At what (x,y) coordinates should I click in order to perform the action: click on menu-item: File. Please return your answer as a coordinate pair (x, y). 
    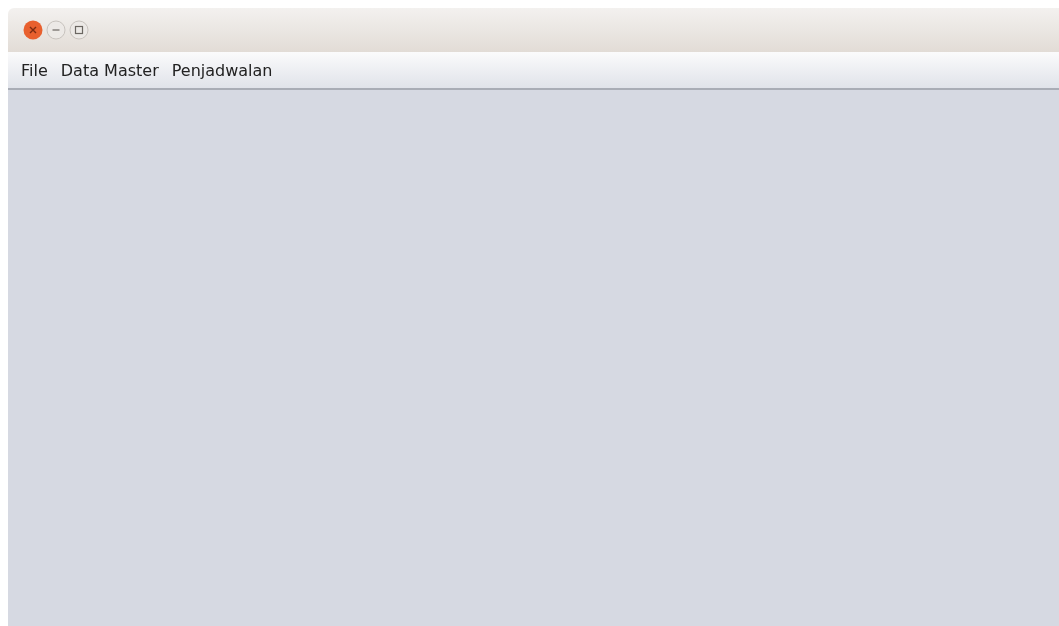
    Looking at the image, I should click on (34, 70).